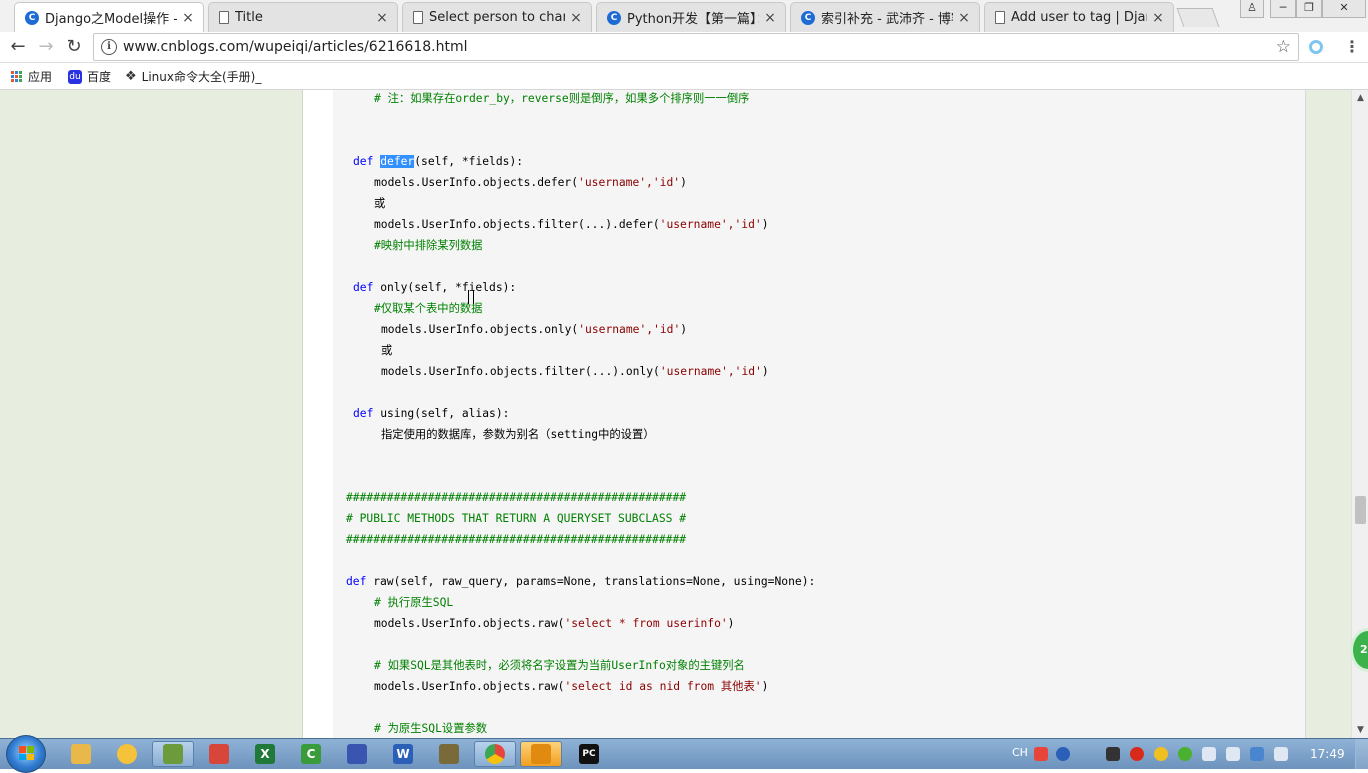 The width and height of the screenshot is (1368, 773). Describe the element at coordinates (127, 754) in the screenshot. I see `taskbar-qq` at that location.